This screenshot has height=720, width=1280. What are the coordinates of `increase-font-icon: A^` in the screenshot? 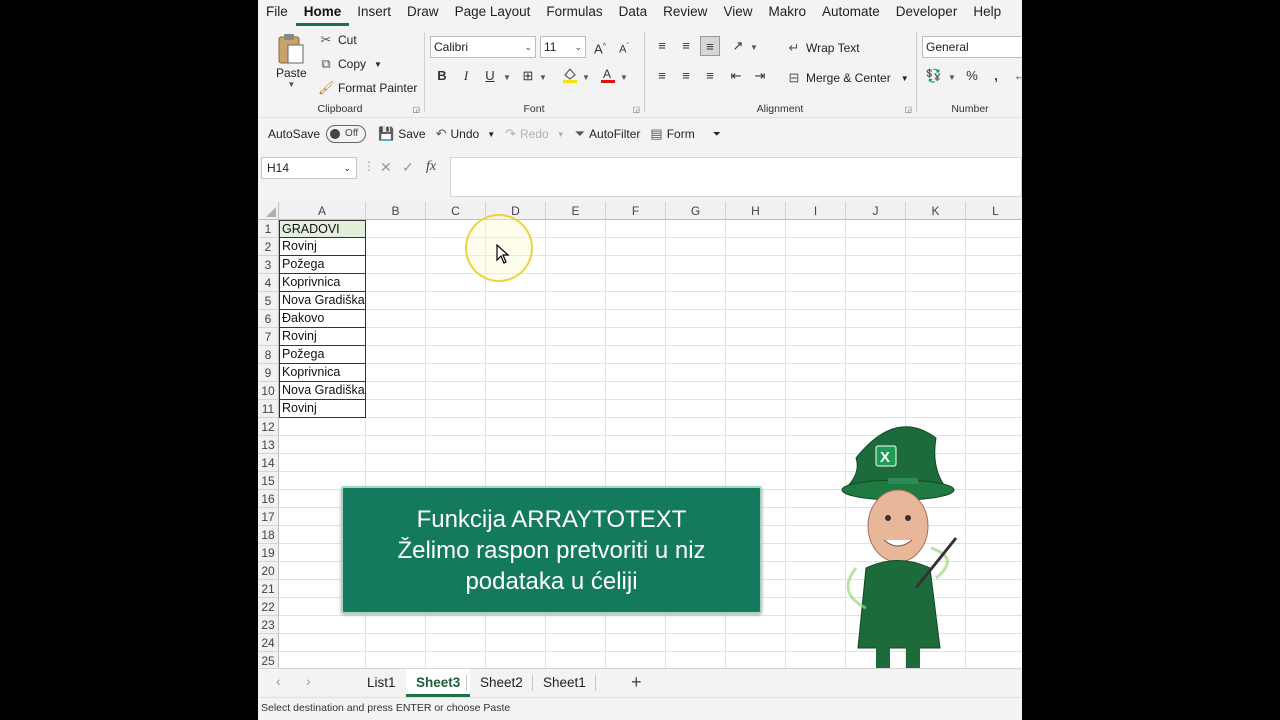 It's located at (600, 47).